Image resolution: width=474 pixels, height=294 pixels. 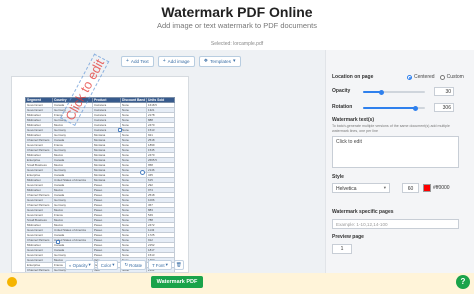 What do you see at coordinates (395, 152) in the screenshot?
I see `watermark-text-input: Click to edit` at bounding box center [395, 152].